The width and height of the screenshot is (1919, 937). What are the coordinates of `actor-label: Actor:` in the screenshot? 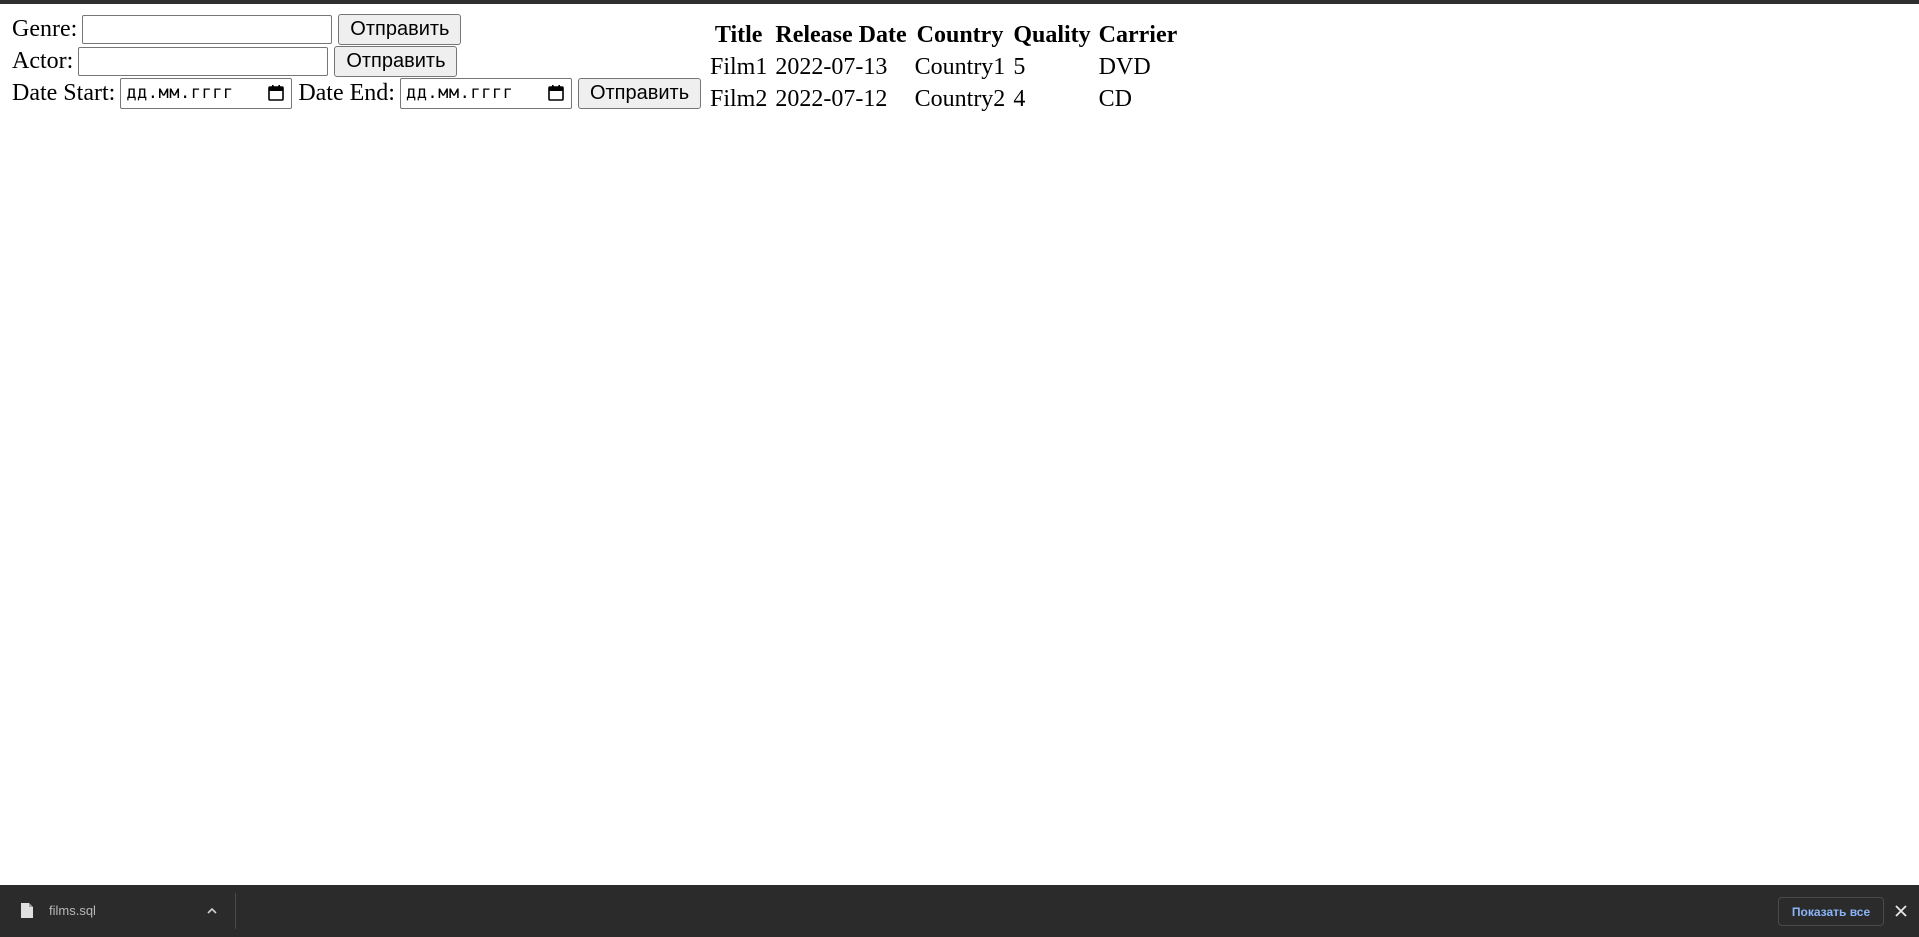 It's located at (43, 60).